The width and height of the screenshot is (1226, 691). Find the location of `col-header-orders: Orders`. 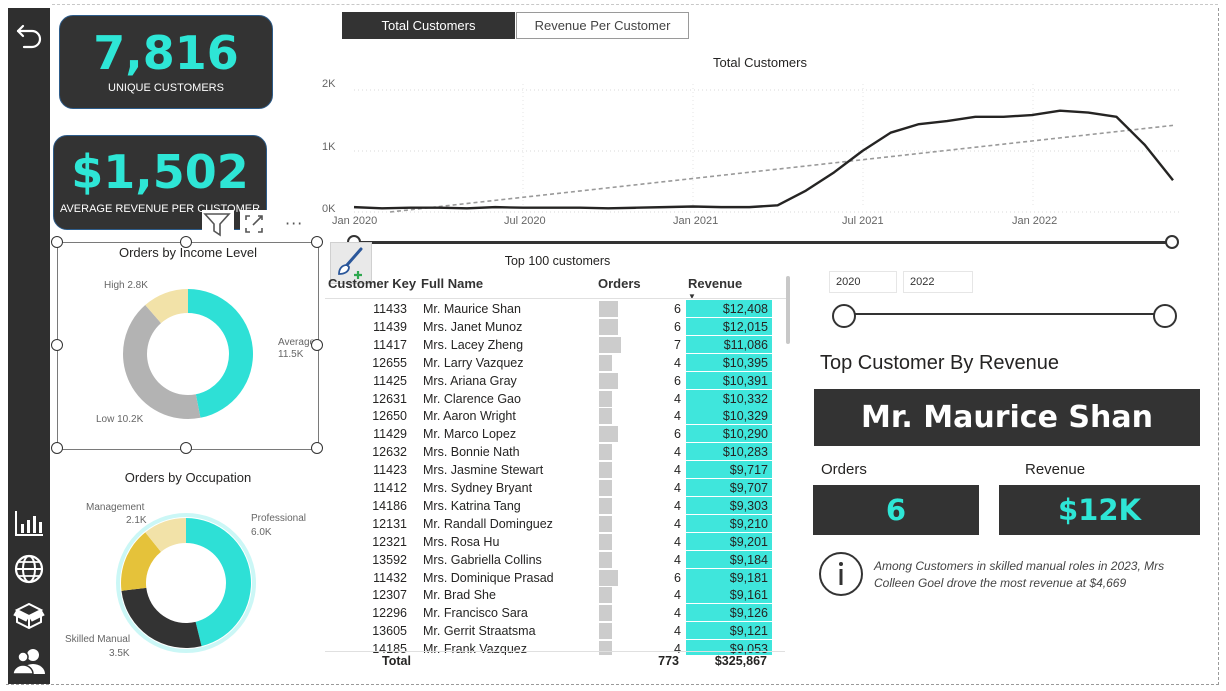

col-header-orders: Orders is located at coordinates (619, 283).